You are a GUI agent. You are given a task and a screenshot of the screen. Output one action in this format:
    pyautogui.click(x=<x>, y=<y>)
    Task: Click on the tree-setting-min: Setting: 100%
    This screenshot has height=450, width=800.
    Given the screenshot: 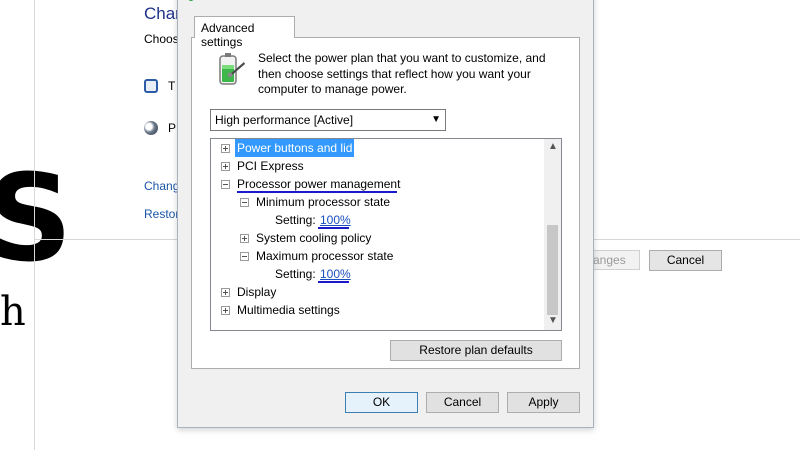 What is the action you would take?
    pyautogui.click(x=376, y=220)
    